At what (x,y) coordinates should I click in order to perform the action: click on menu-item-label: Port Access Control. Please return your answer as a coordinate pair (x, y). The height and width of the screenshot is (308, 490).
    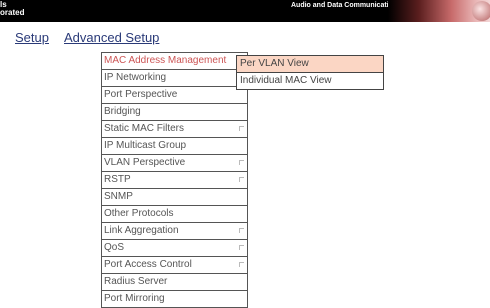
    Looking at the image, I should click on (148, 264).